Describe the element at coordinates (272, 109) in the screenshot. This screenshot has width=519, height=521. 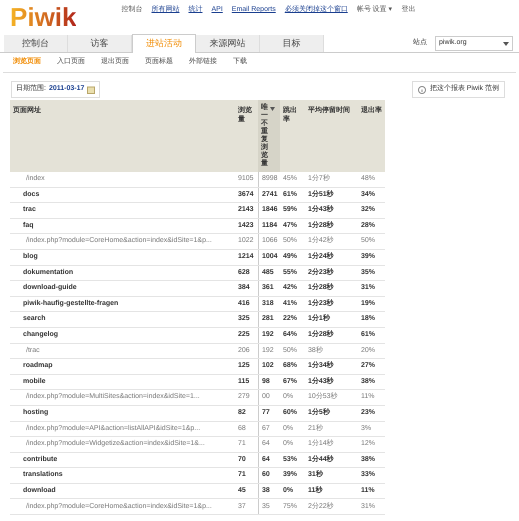
I see `sort-icon` at that location.